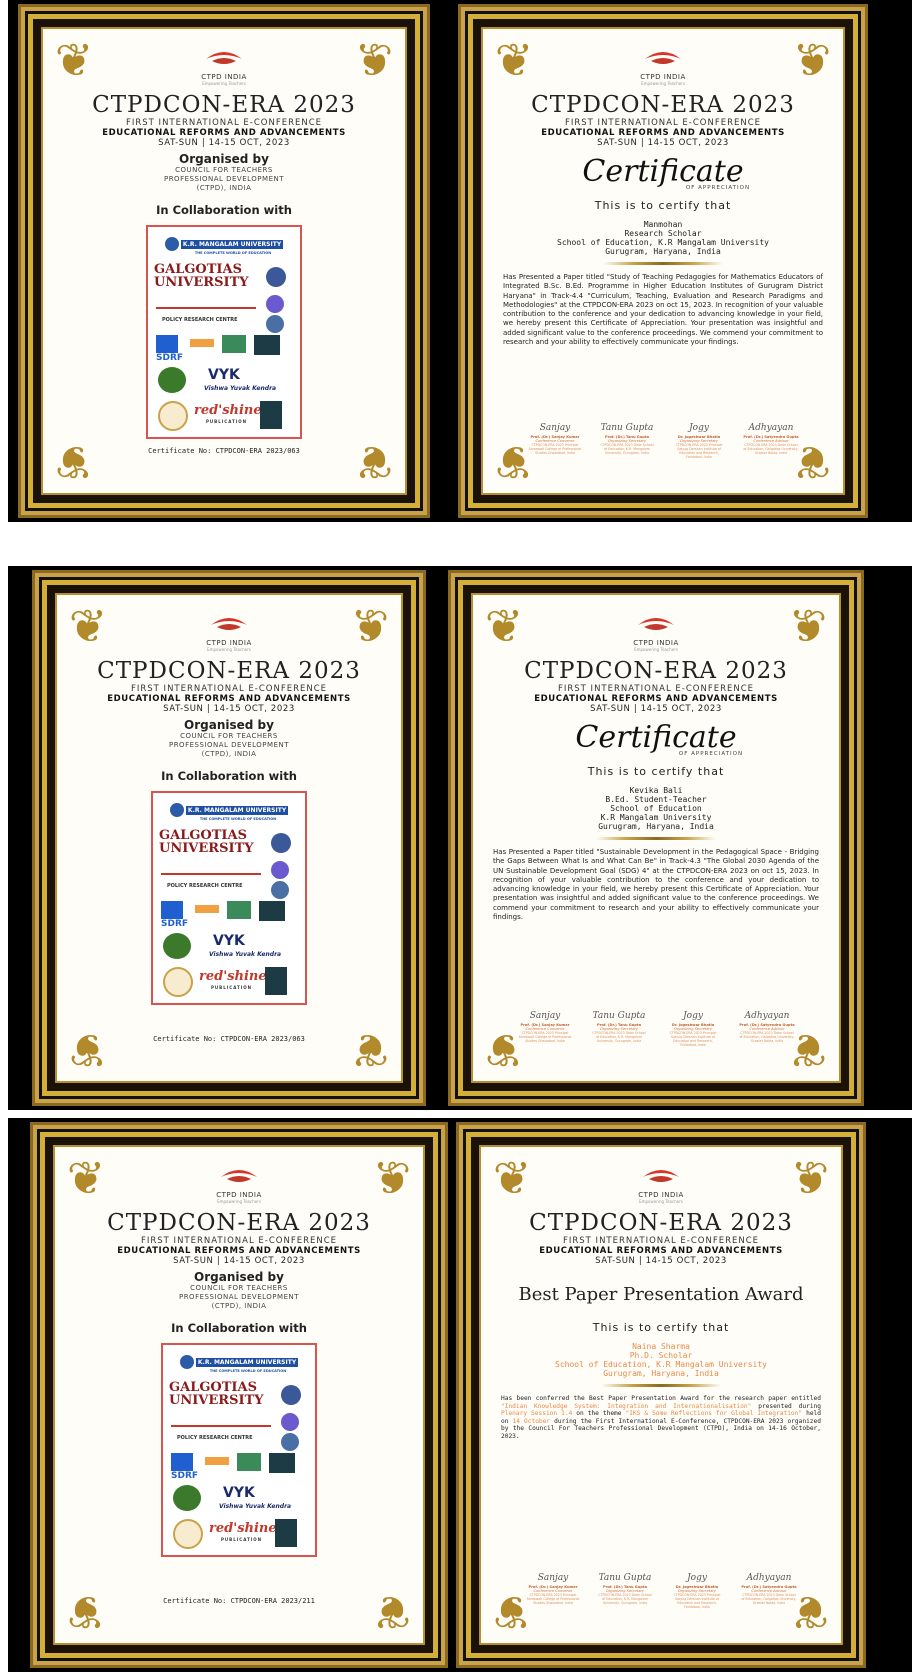 This screenshot has width=912, height=1672. I want to click on recipient-line: Research Scholar, so click(663, 233).